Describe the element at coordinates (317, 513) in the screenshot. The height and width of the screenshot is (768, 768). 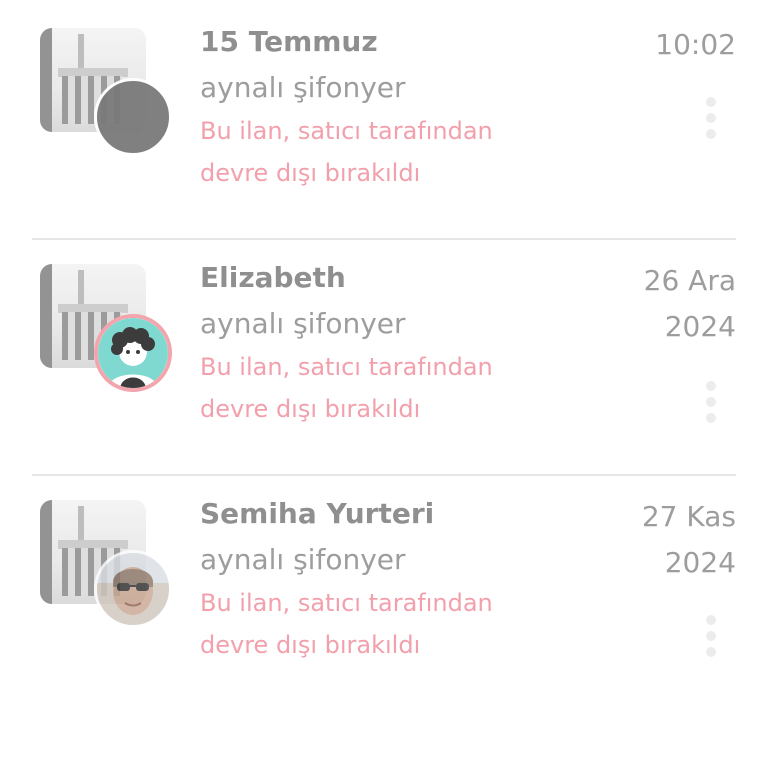
I see `conversation-name: Semiha Yurteri` at that location.